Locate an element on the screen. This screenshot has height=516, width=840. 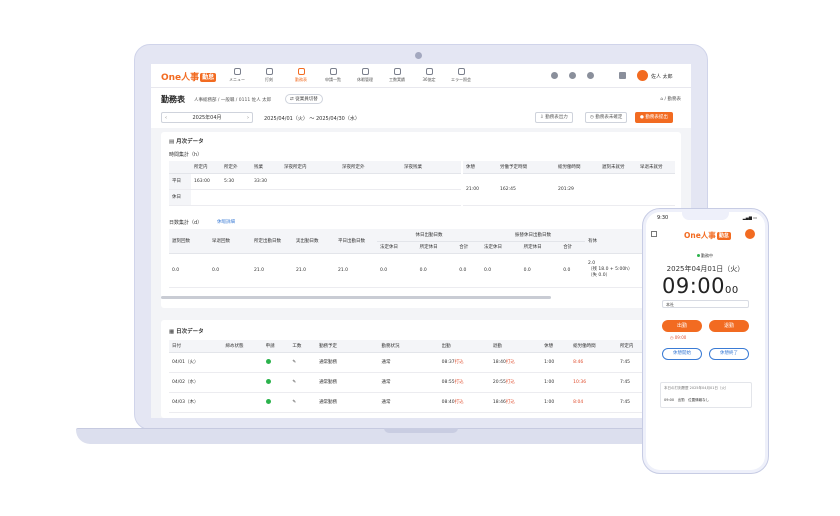
camera-icon is located at coordinates (418, 55).